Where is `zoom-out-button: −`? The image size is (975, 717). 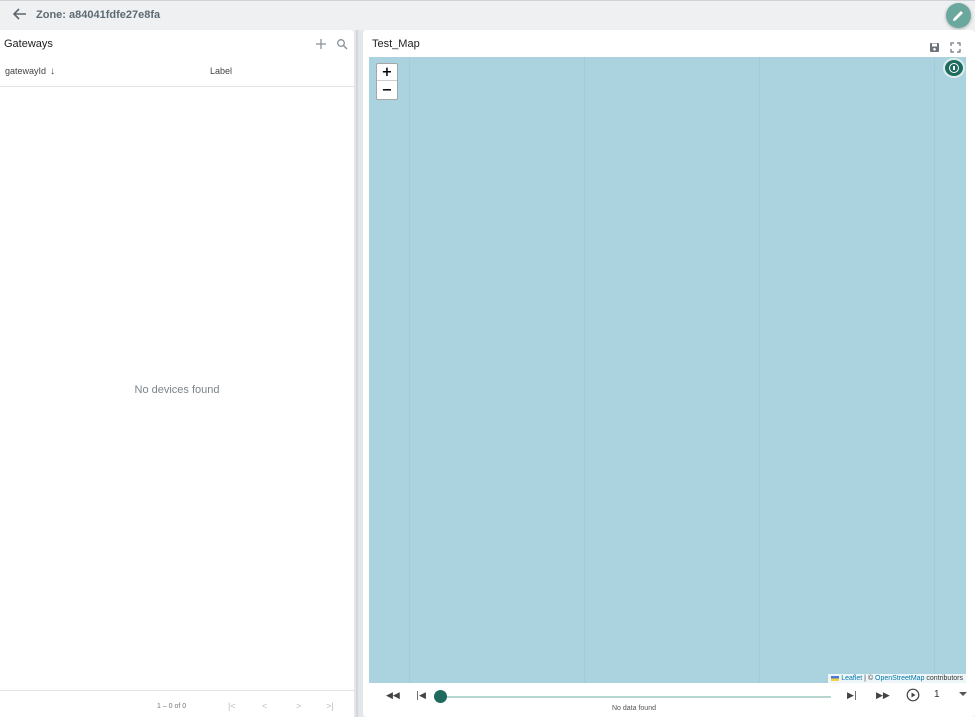
zoom-out-button: − is located at coordinates (387, 90).